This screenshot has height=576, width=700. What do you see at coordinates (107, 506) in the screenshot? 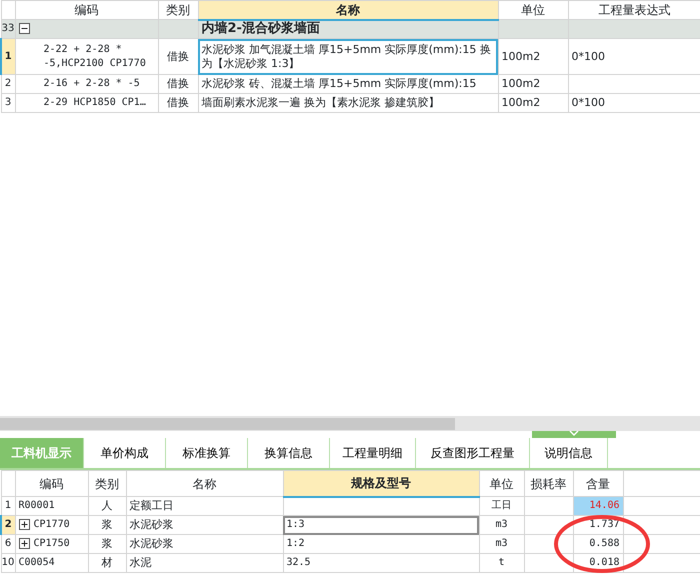
I see `type-cell: 人` at bounding box center [107, 506].